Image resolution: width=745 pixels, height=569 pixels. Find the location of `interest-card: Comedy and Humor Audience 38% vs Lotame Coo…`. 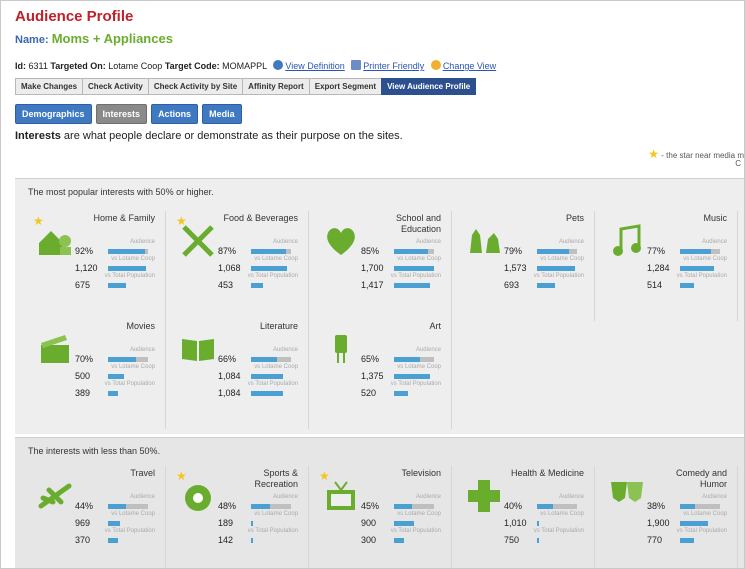

interest-card: Comedy and Humor Audience 38% vs Lotame Coo… is located at coordinates (667, 517).